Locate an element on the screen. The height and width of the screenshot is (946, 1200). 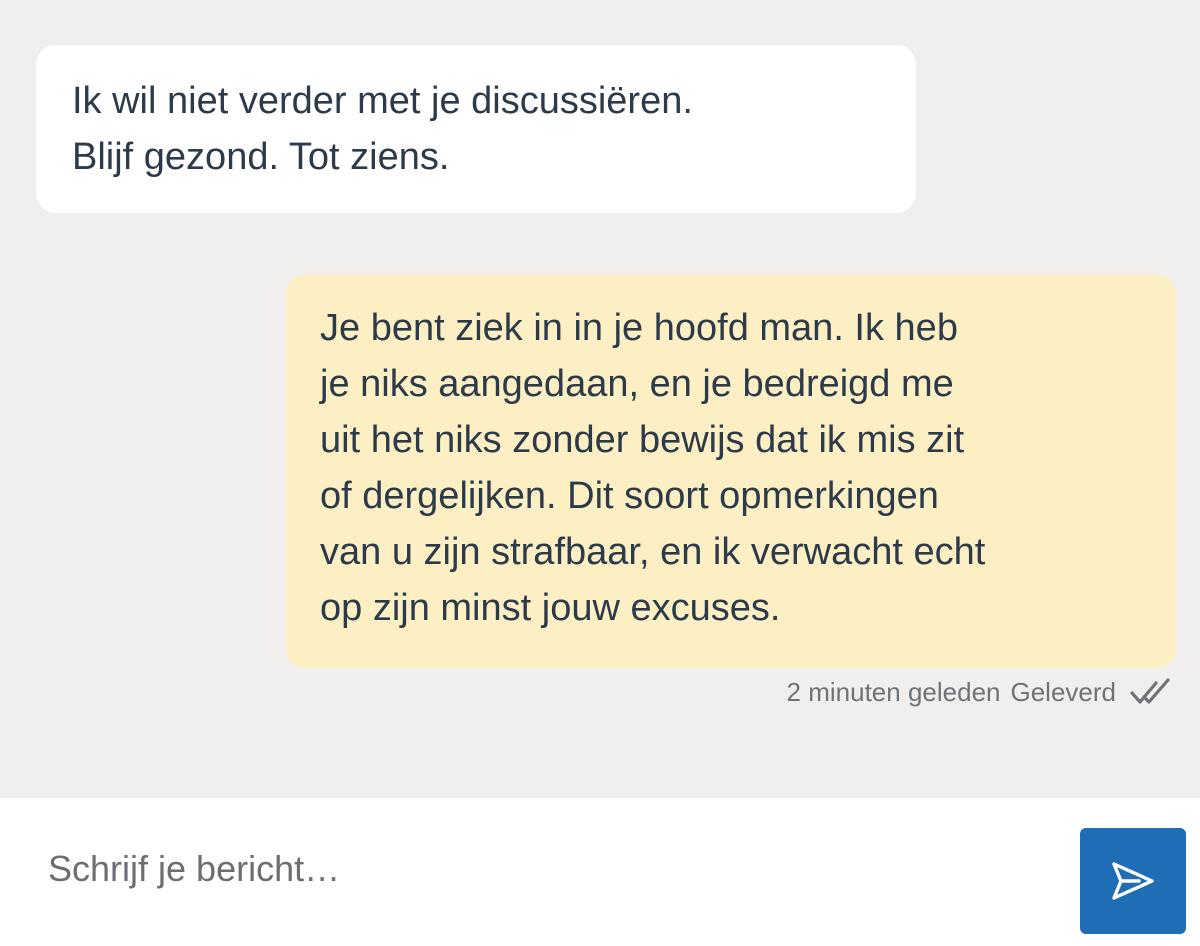
send-icon is located at coordinates (1133, 881).